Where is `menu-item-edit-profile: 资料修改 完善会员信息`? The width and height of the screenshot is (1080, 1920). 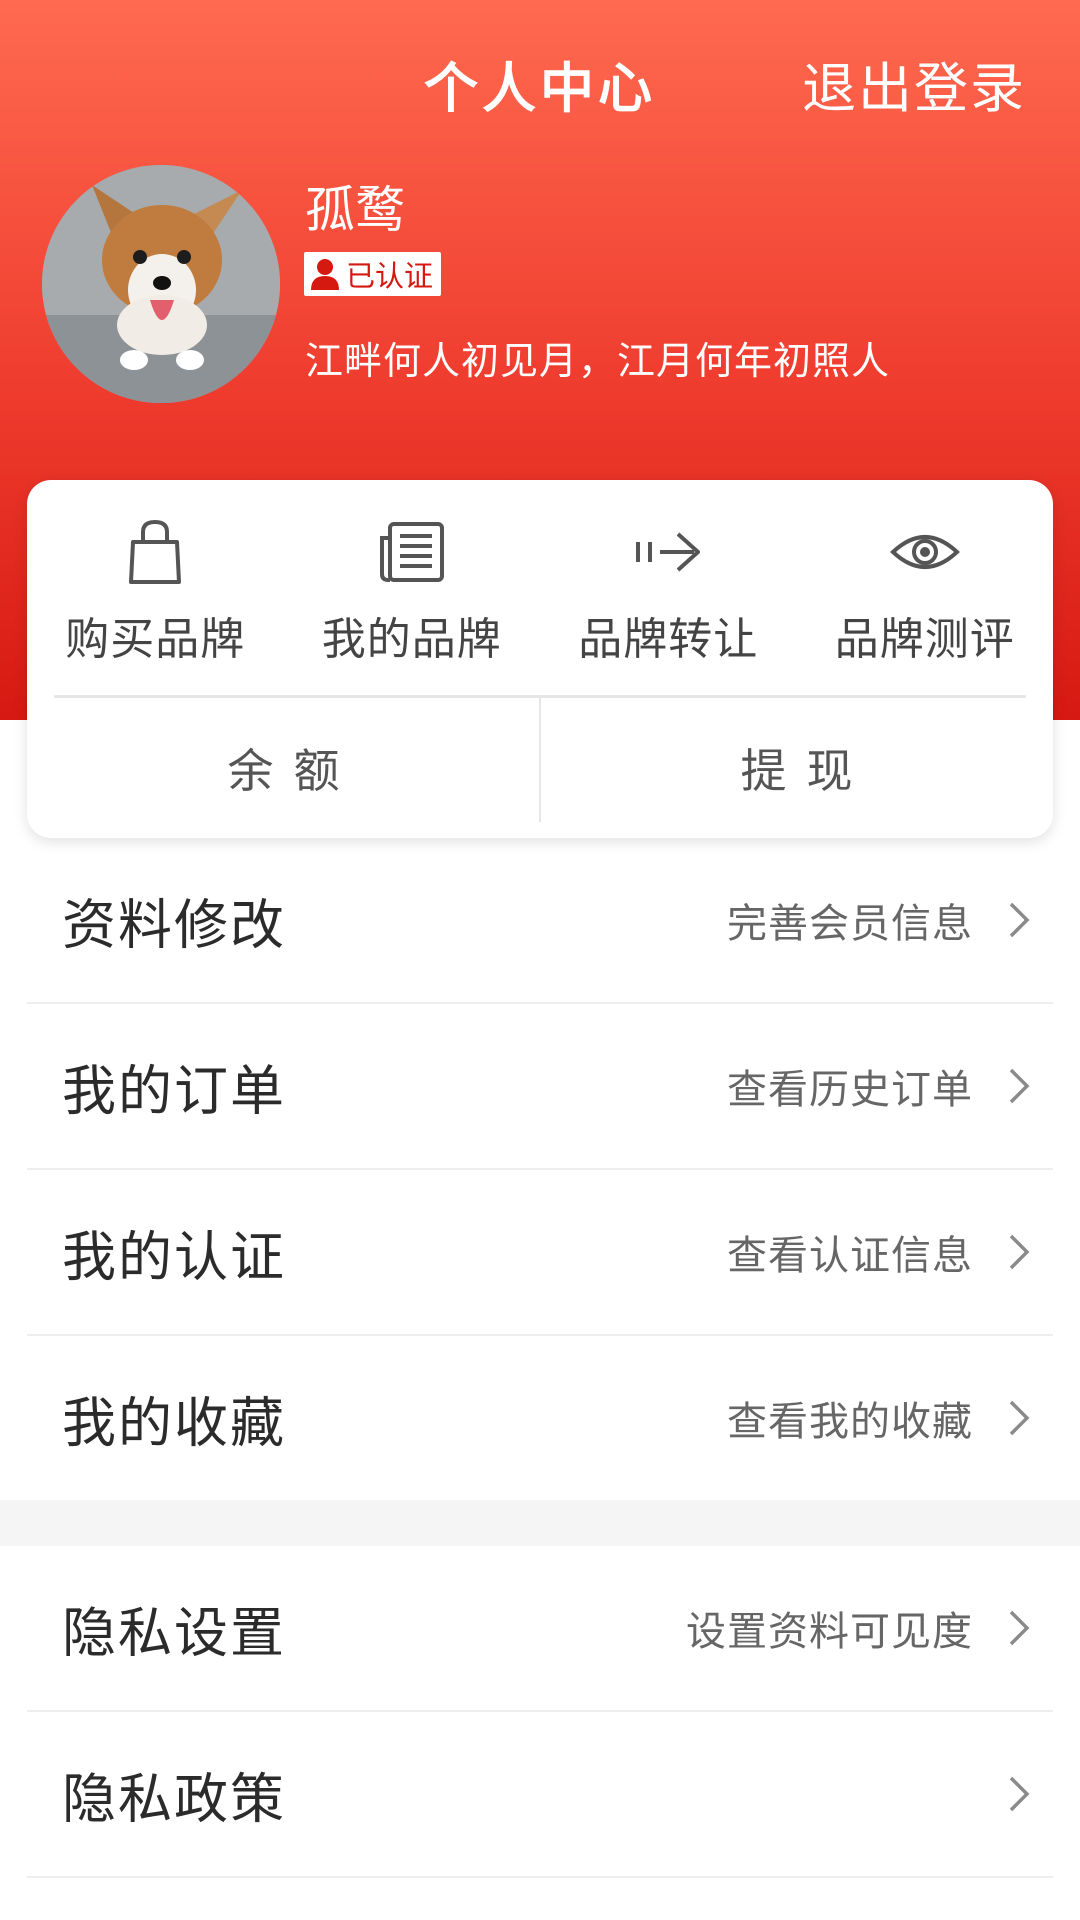
menu-item-edit-profile: 资料修改 完善会员信息 is located at coordinates (540, 921).